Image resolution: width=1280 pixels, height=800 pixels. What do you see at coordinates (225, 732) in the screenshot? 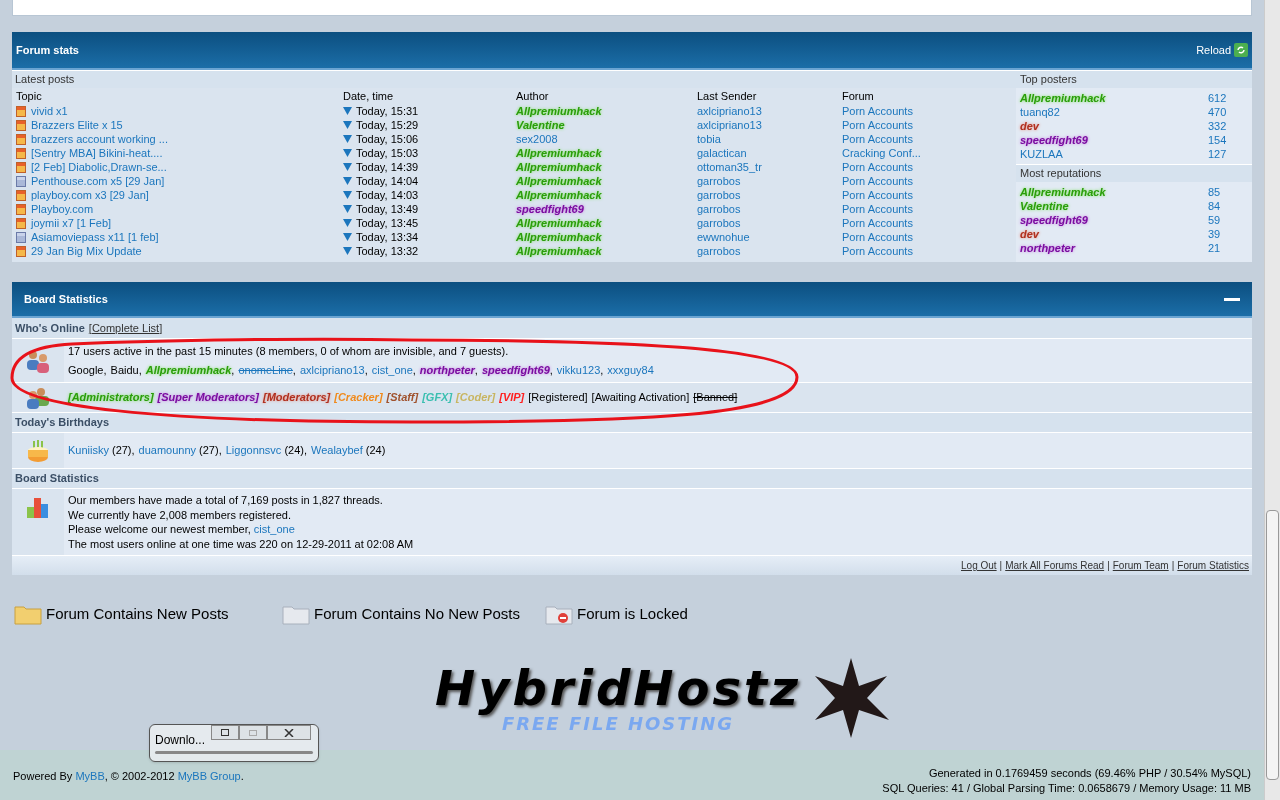
I see `restore-button` at bounding box center [225, 732].